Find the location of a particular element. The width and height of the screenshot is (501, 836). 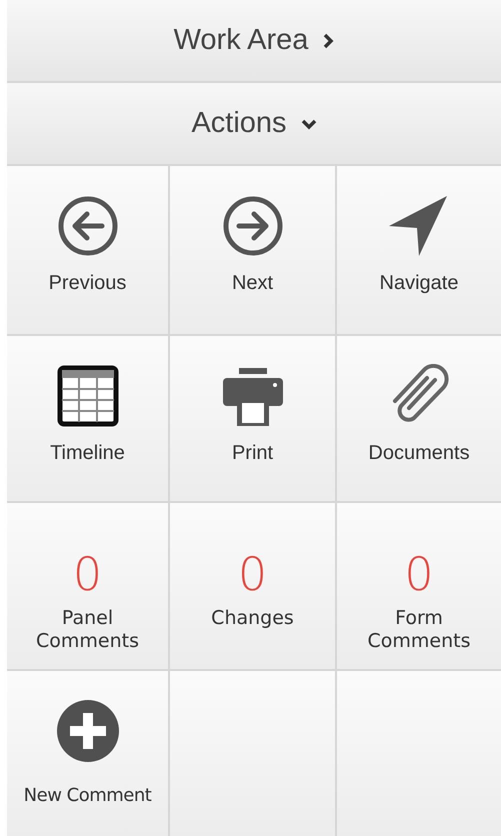

action-tile: Next is located at coordinates (252, 250).